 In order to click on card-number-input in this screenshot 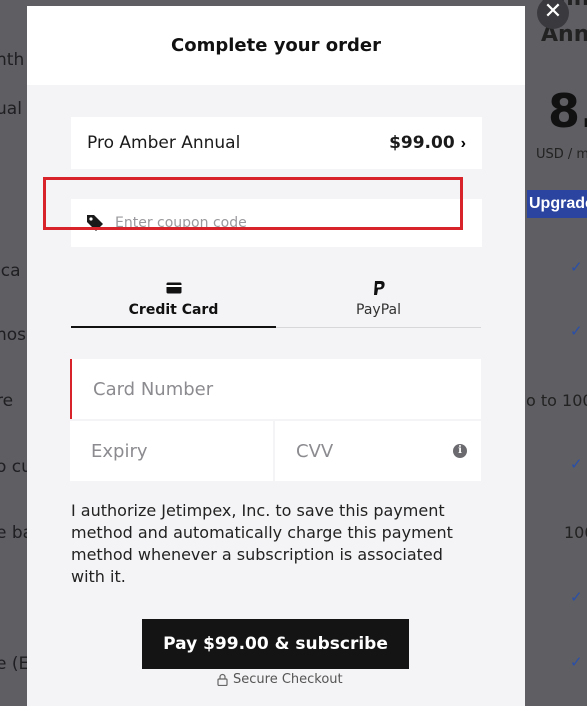, I will do `click(286, 389)`.